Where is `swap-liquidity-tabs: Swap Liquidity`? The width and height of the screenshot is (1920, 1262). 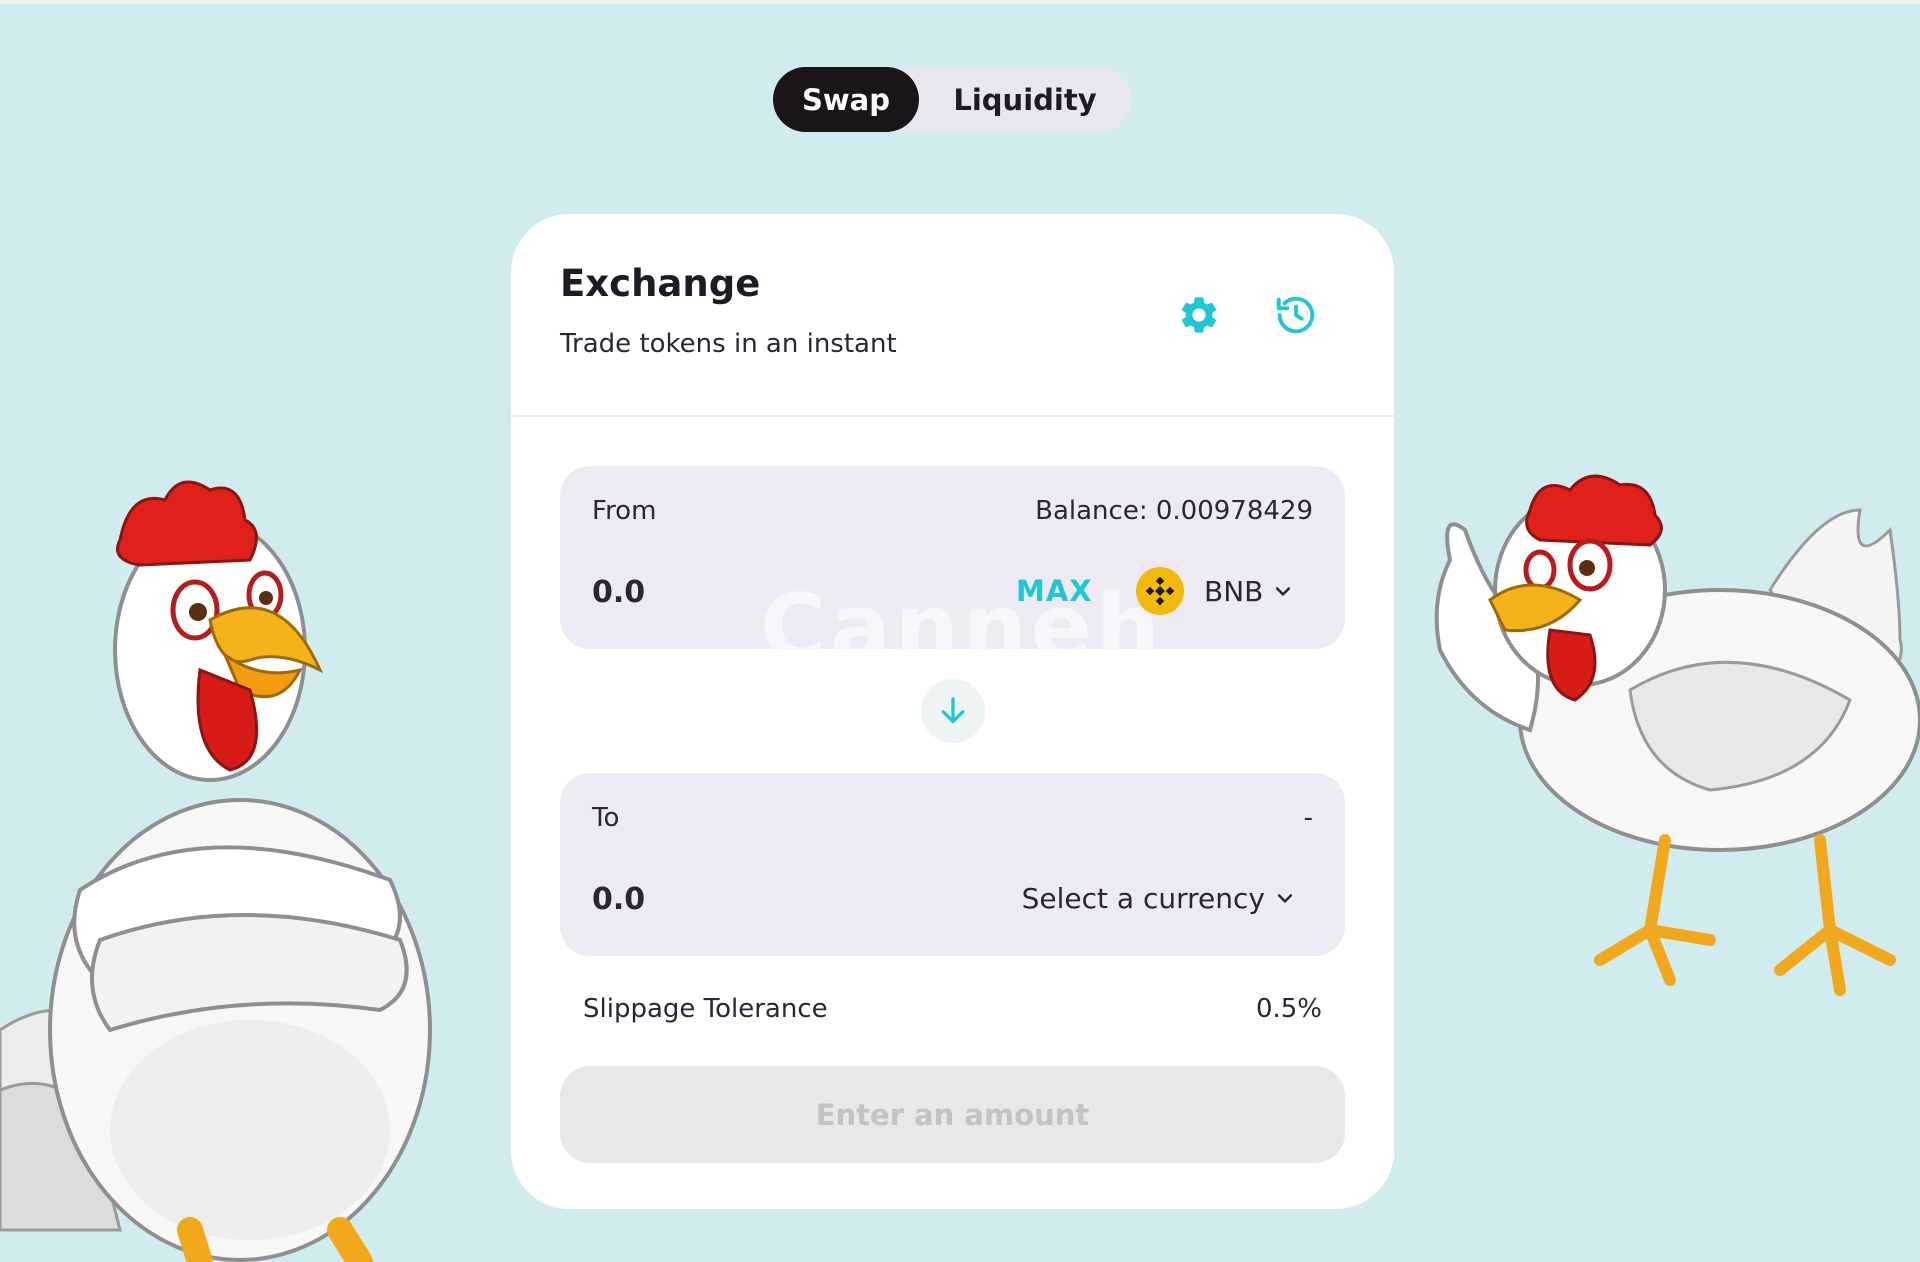
swap-liquidity-tabs: Swap Liquidity is located at coordinates (952, 99).